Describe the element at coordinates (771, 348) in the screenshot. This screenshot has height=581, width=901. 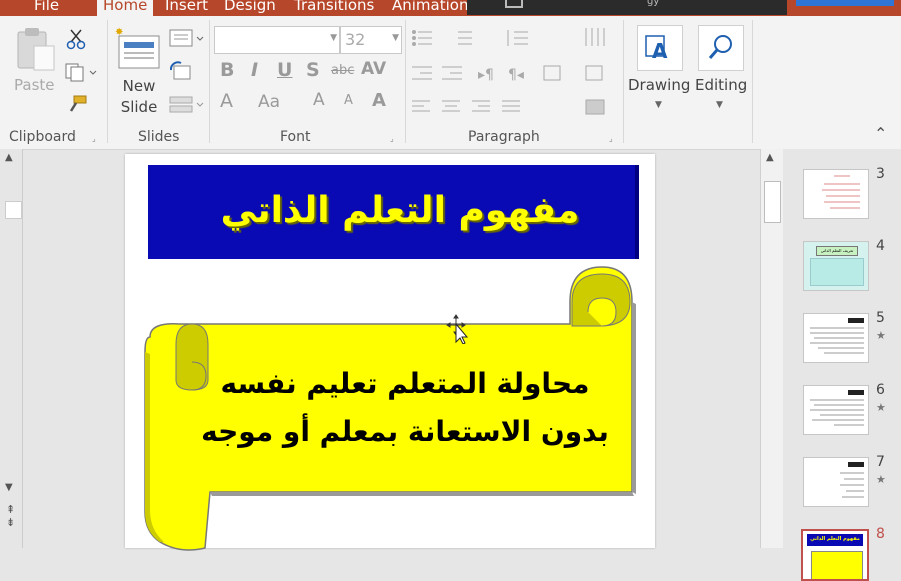
I see `slide-scrollbar: ▲` at that location.